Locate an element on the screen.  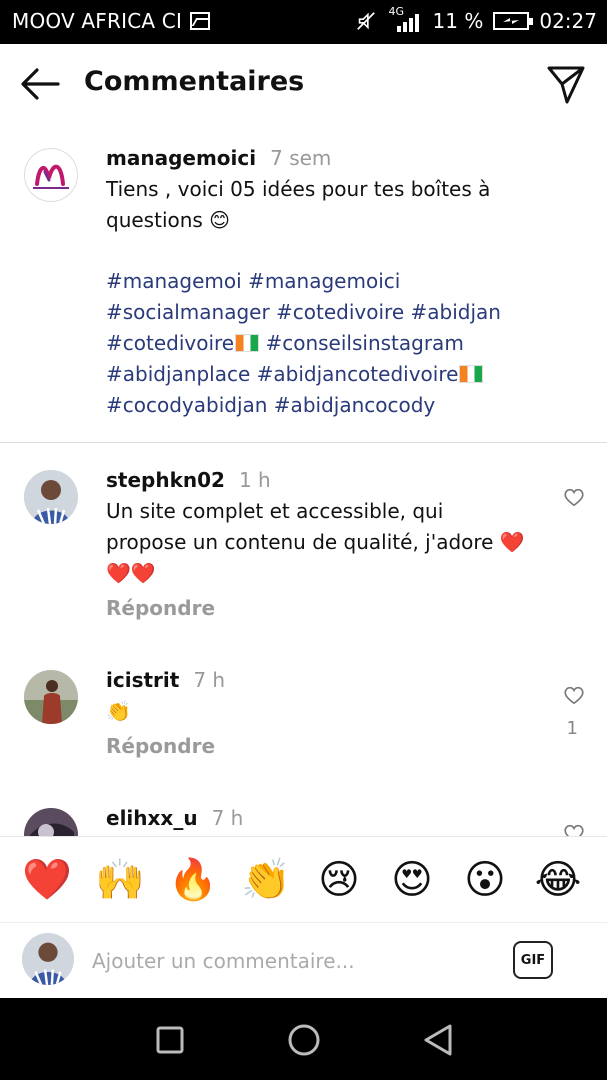
hashtag-line: #abidjanplace #abidjancotedivoire is located at coordinates (326, 374).